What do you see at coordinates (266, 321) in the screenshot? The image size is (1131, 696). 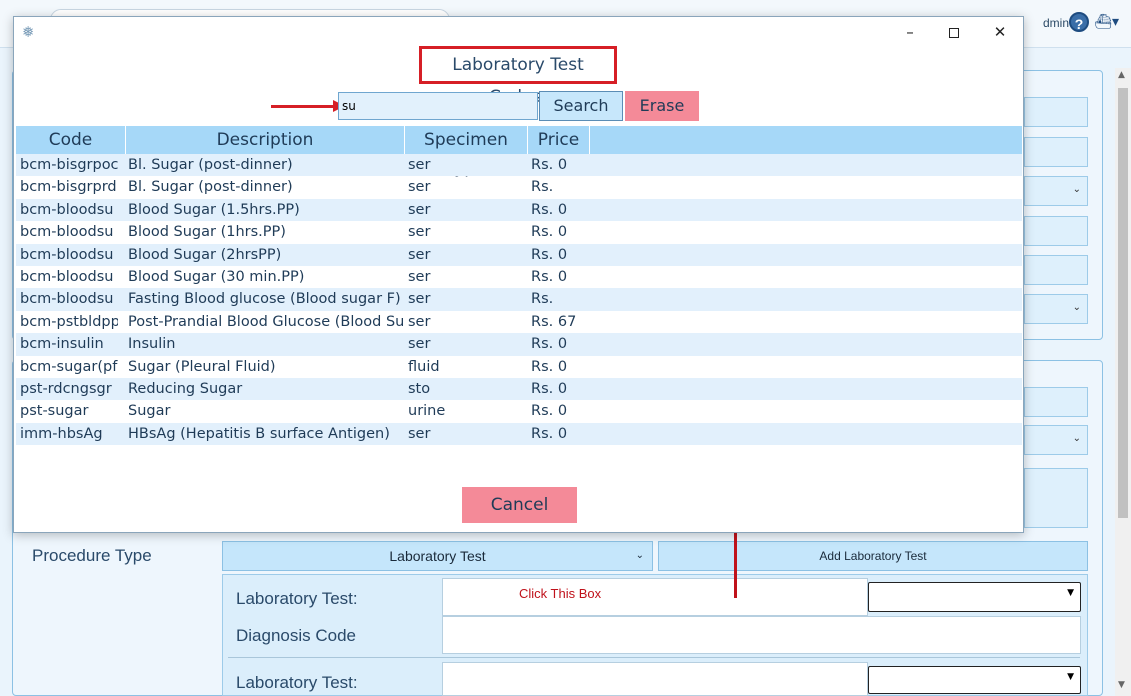 I see `cell-description: Post-Prandial Blood Glucose (Blood Su` at bounding box center [266, 321].